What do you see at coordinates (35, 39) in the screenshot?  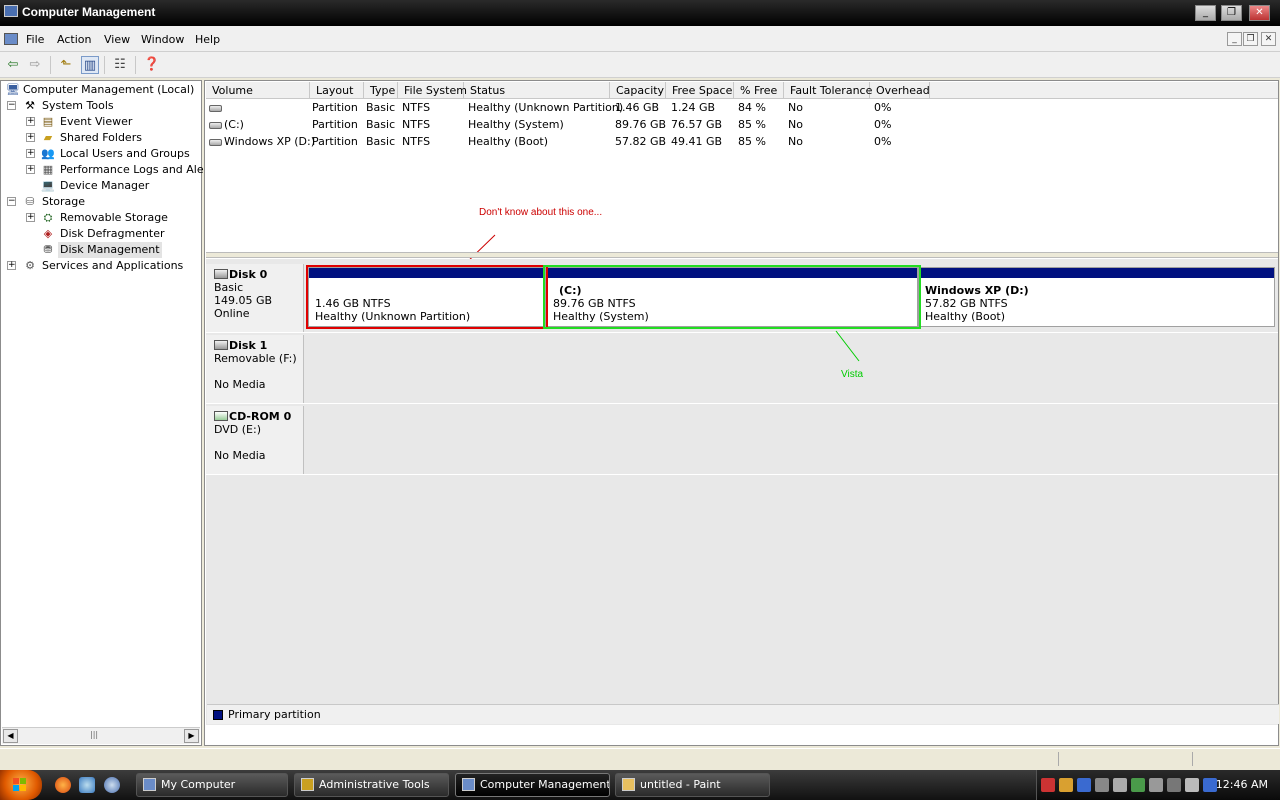 I see `menu-file: File` at bounding box center [35, 39].